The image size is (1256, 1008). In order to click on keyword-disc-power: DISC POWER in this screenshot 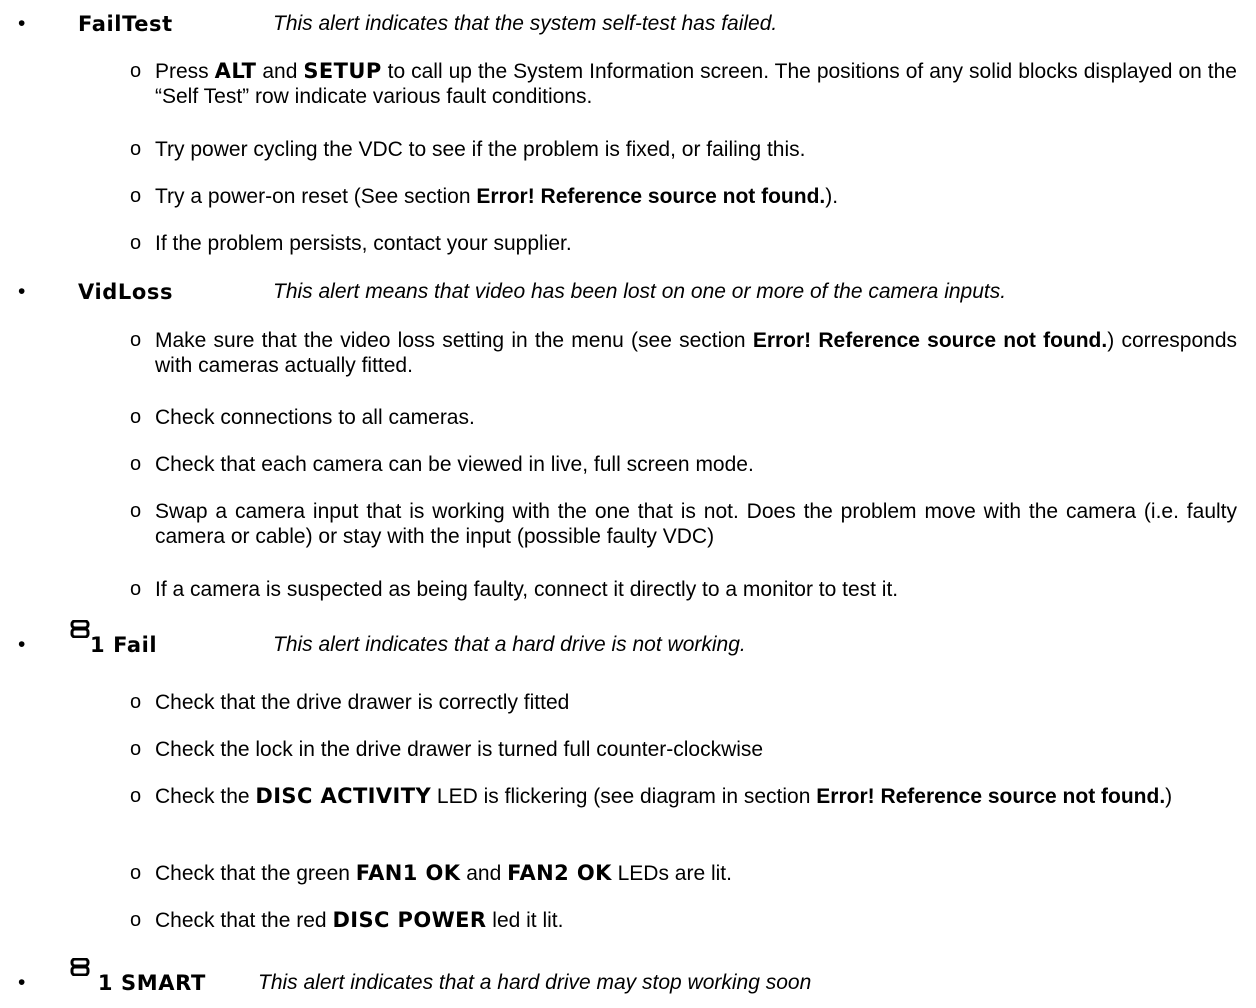, I will do `click(409, 920)`.